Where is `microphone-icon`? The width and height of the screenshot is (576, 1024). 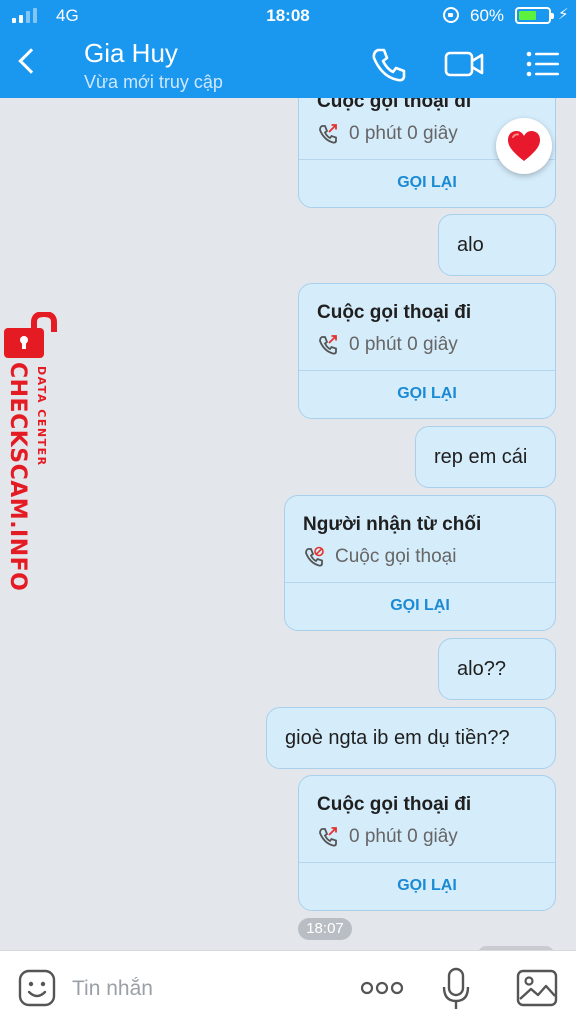 microphone-icon is located at coordinates (456, 988).